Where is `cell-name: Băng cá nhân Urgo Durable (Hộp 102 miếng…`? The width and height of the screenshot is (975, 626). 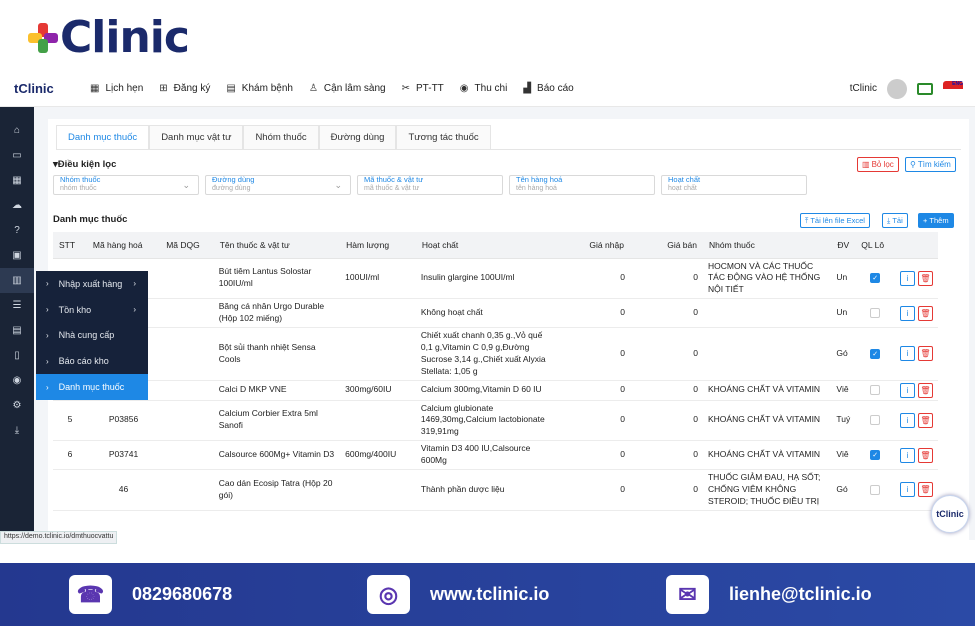
cell-name: Băng cá nhân Urgo Durable (Hộp 102 miếng… is located at coordinates (277, 313).